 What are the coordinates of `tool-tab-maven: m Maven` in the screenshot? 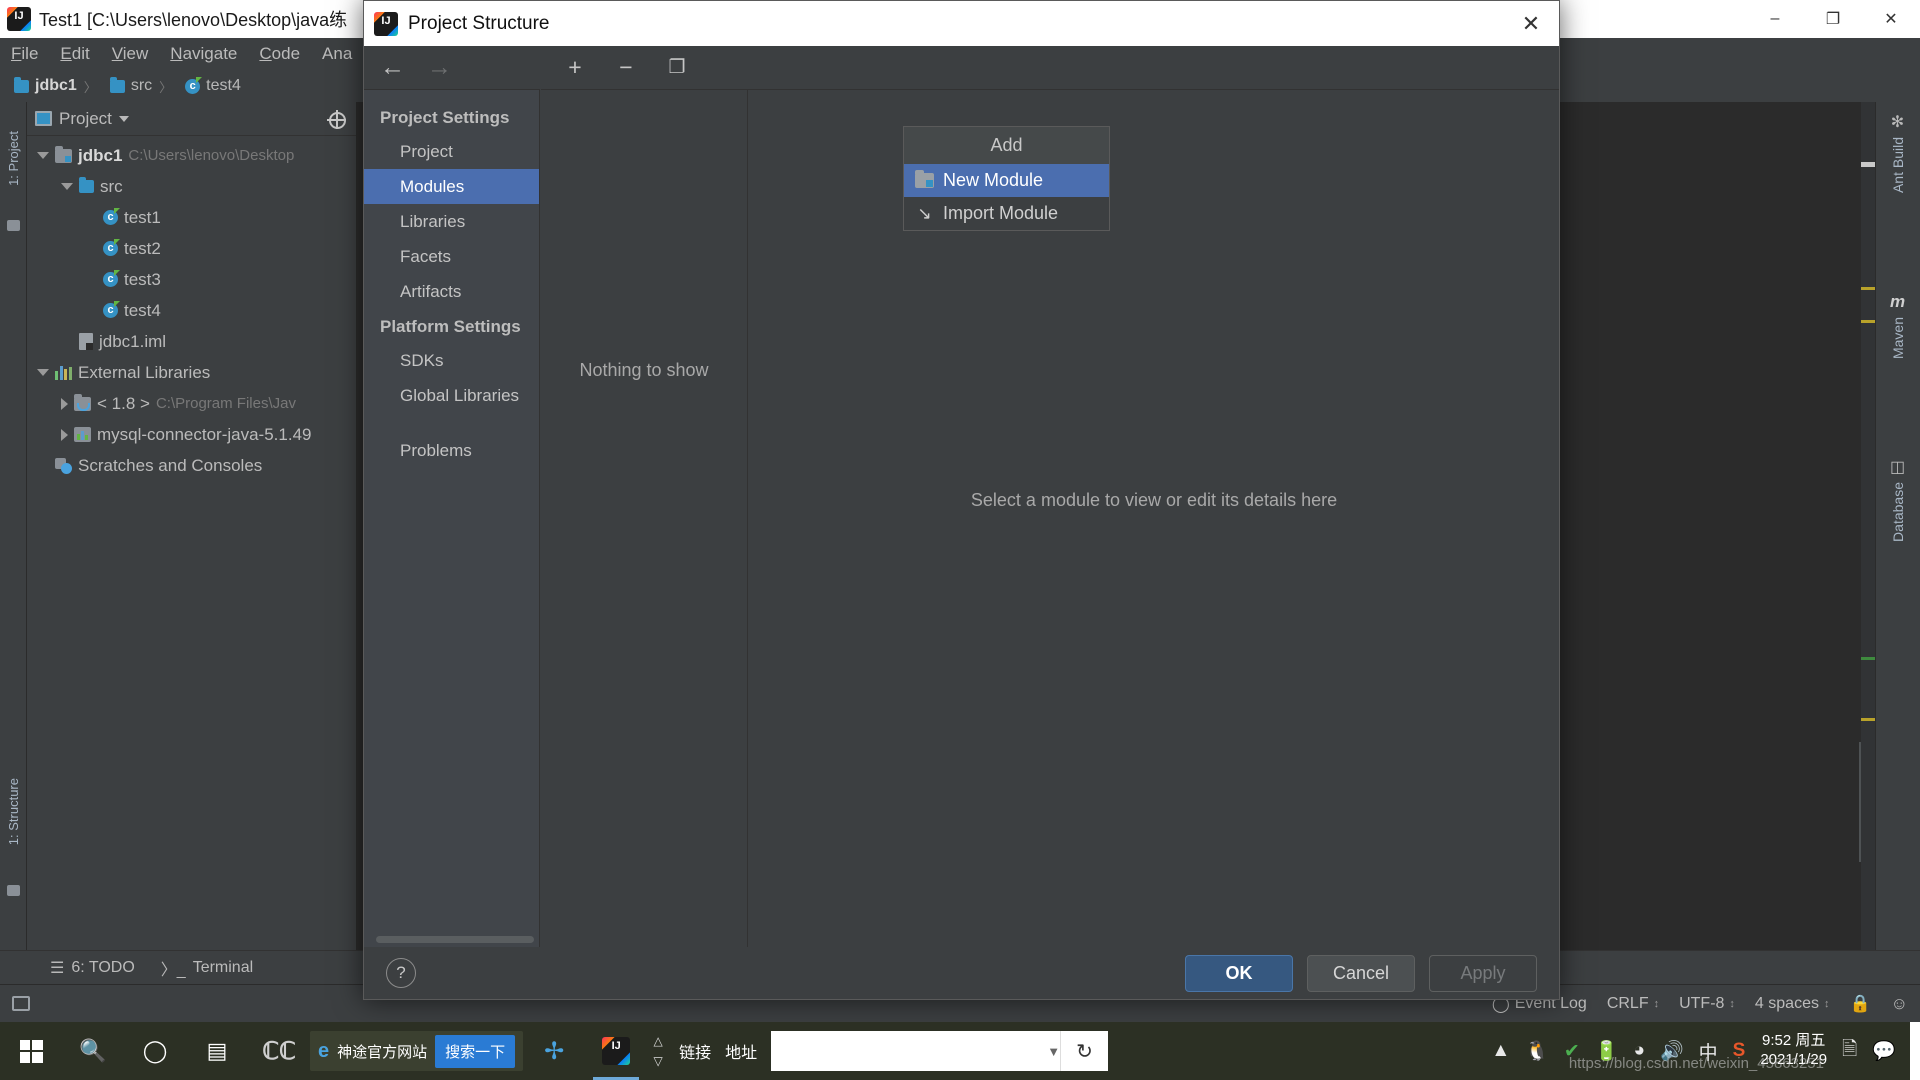 It's located at (1897, 325).